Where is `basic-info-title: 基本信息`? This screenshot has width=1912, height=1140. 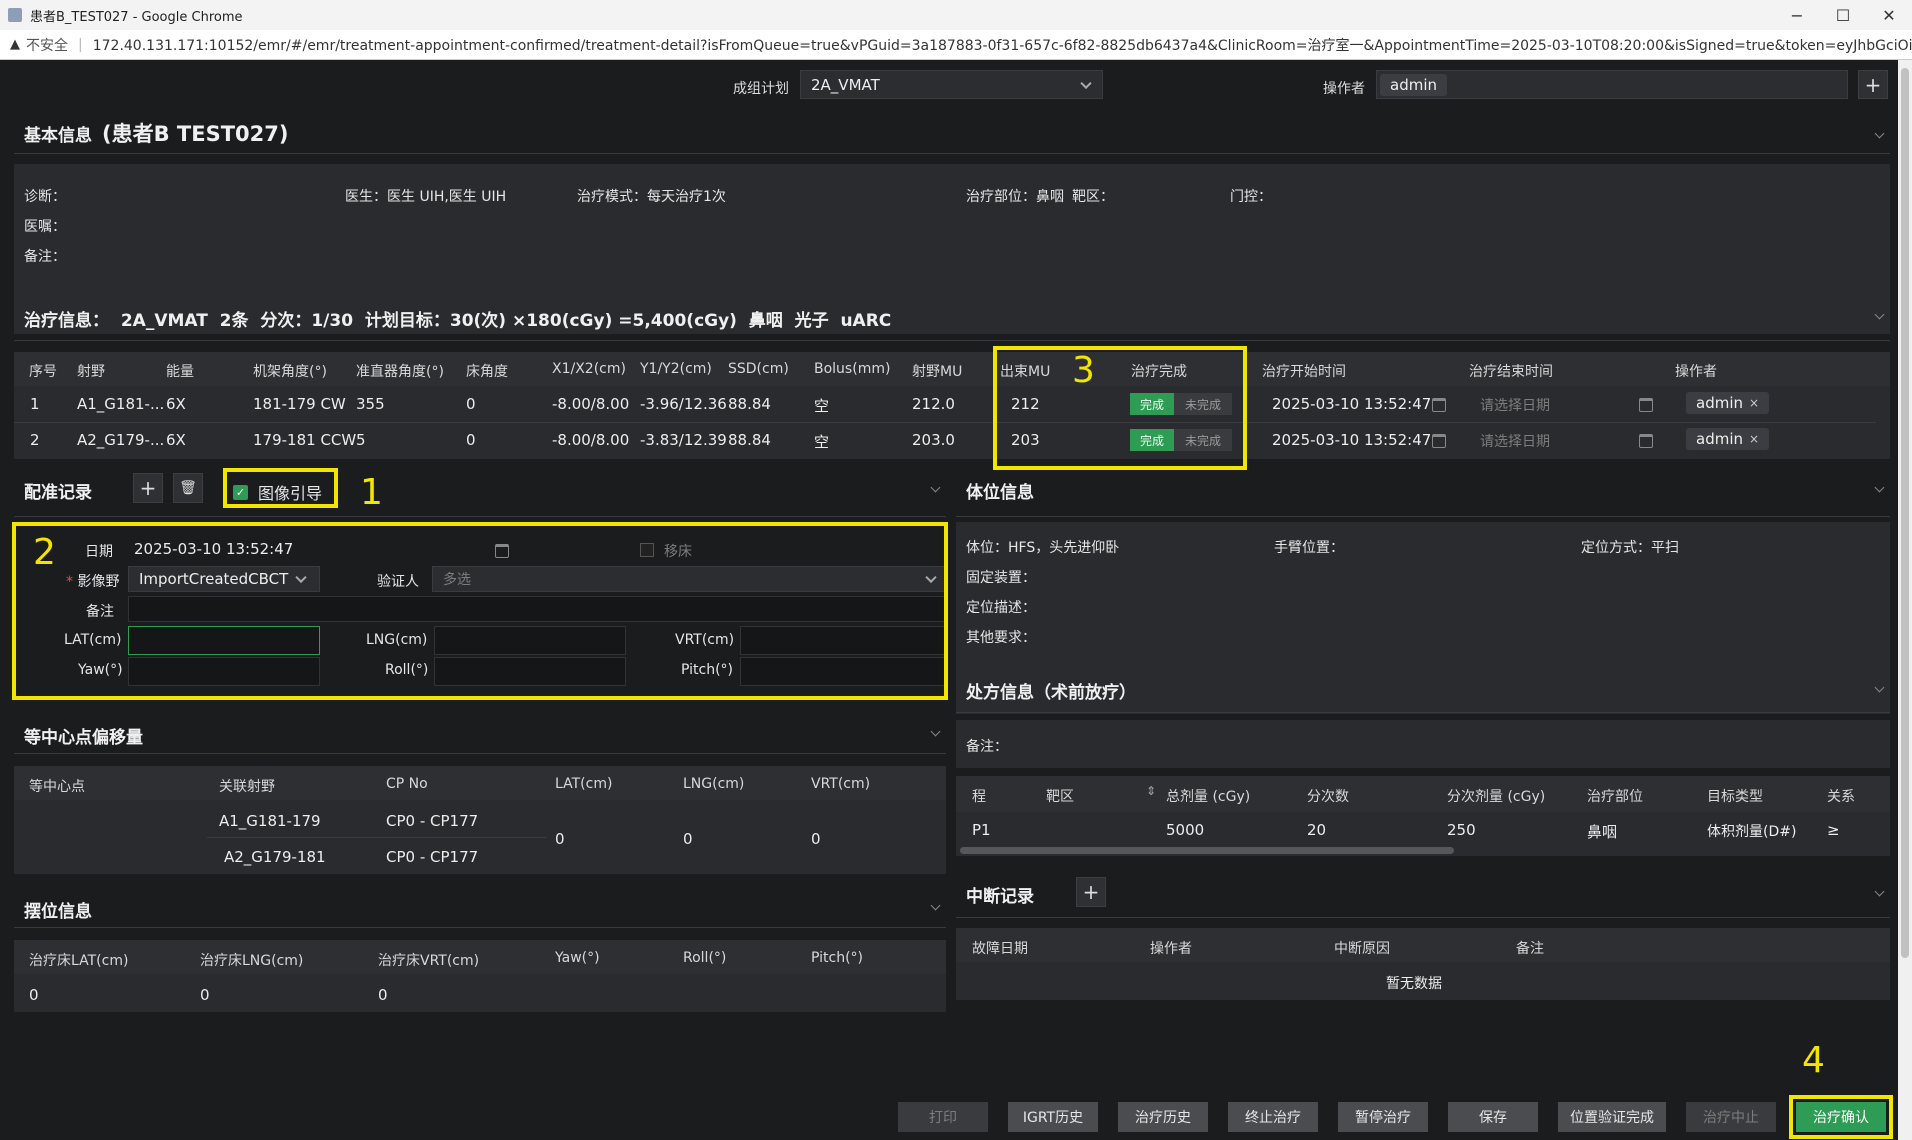
basic-info-title: 基本信息 is located at coordinates (58, 136).